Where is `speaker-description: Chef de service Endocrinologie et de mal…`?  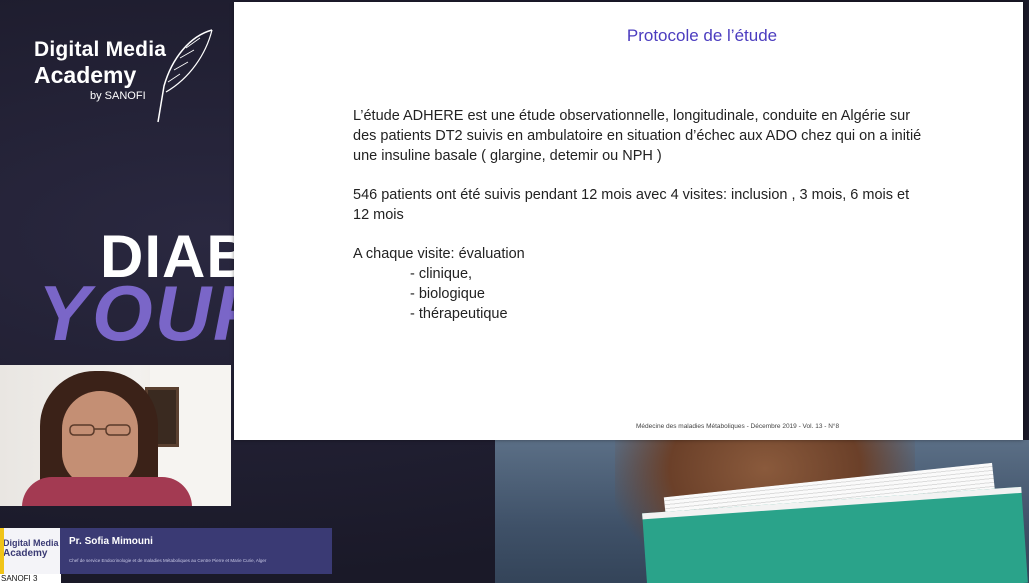
speaker-description: Chef de service Endocrinologie et de mal… is located at coordinates (168, 560).